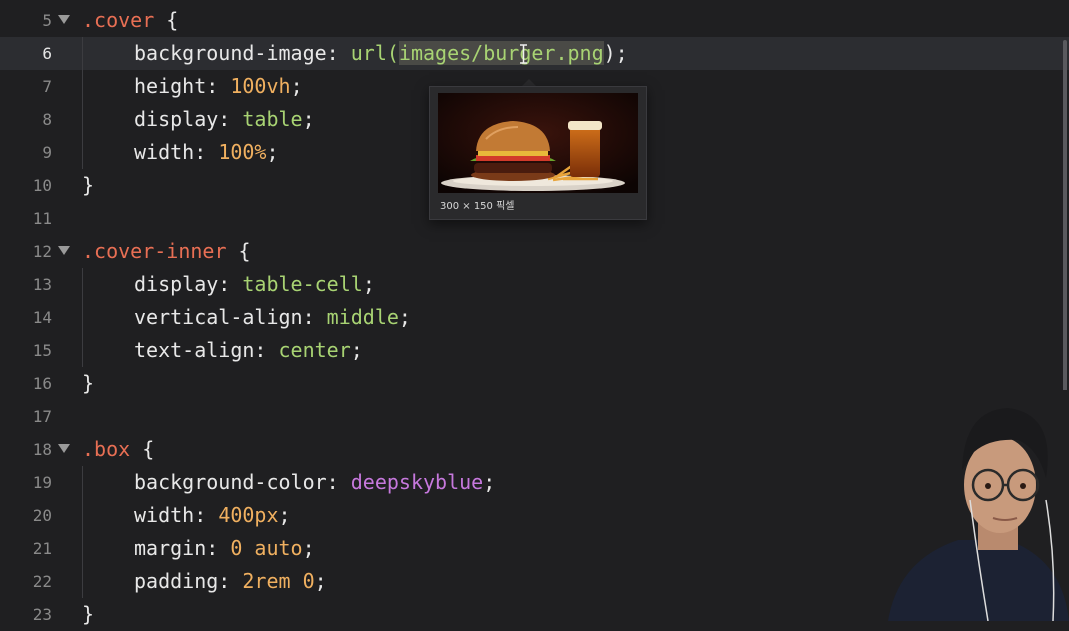  Describe the element at coordinates (302, 284) in the screenshot. I see `code-token: table-cell` at that location.